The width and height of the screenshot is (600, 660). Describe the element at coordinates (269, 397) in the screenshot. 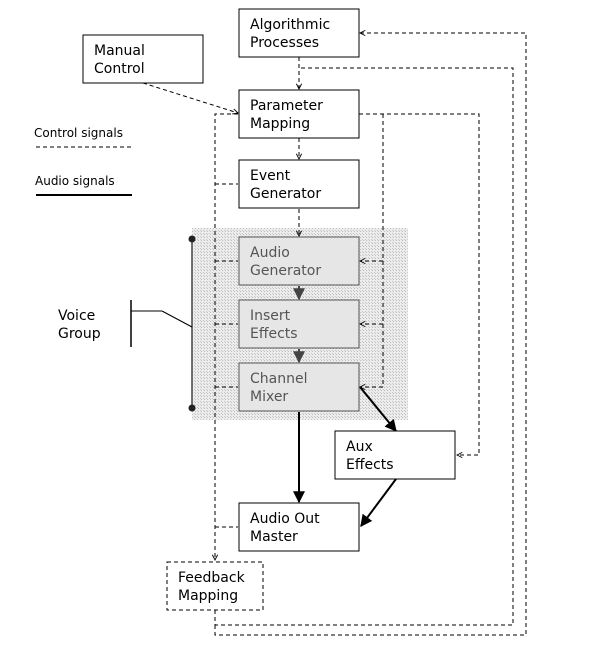

I see `node-label: Mixer` at that location.